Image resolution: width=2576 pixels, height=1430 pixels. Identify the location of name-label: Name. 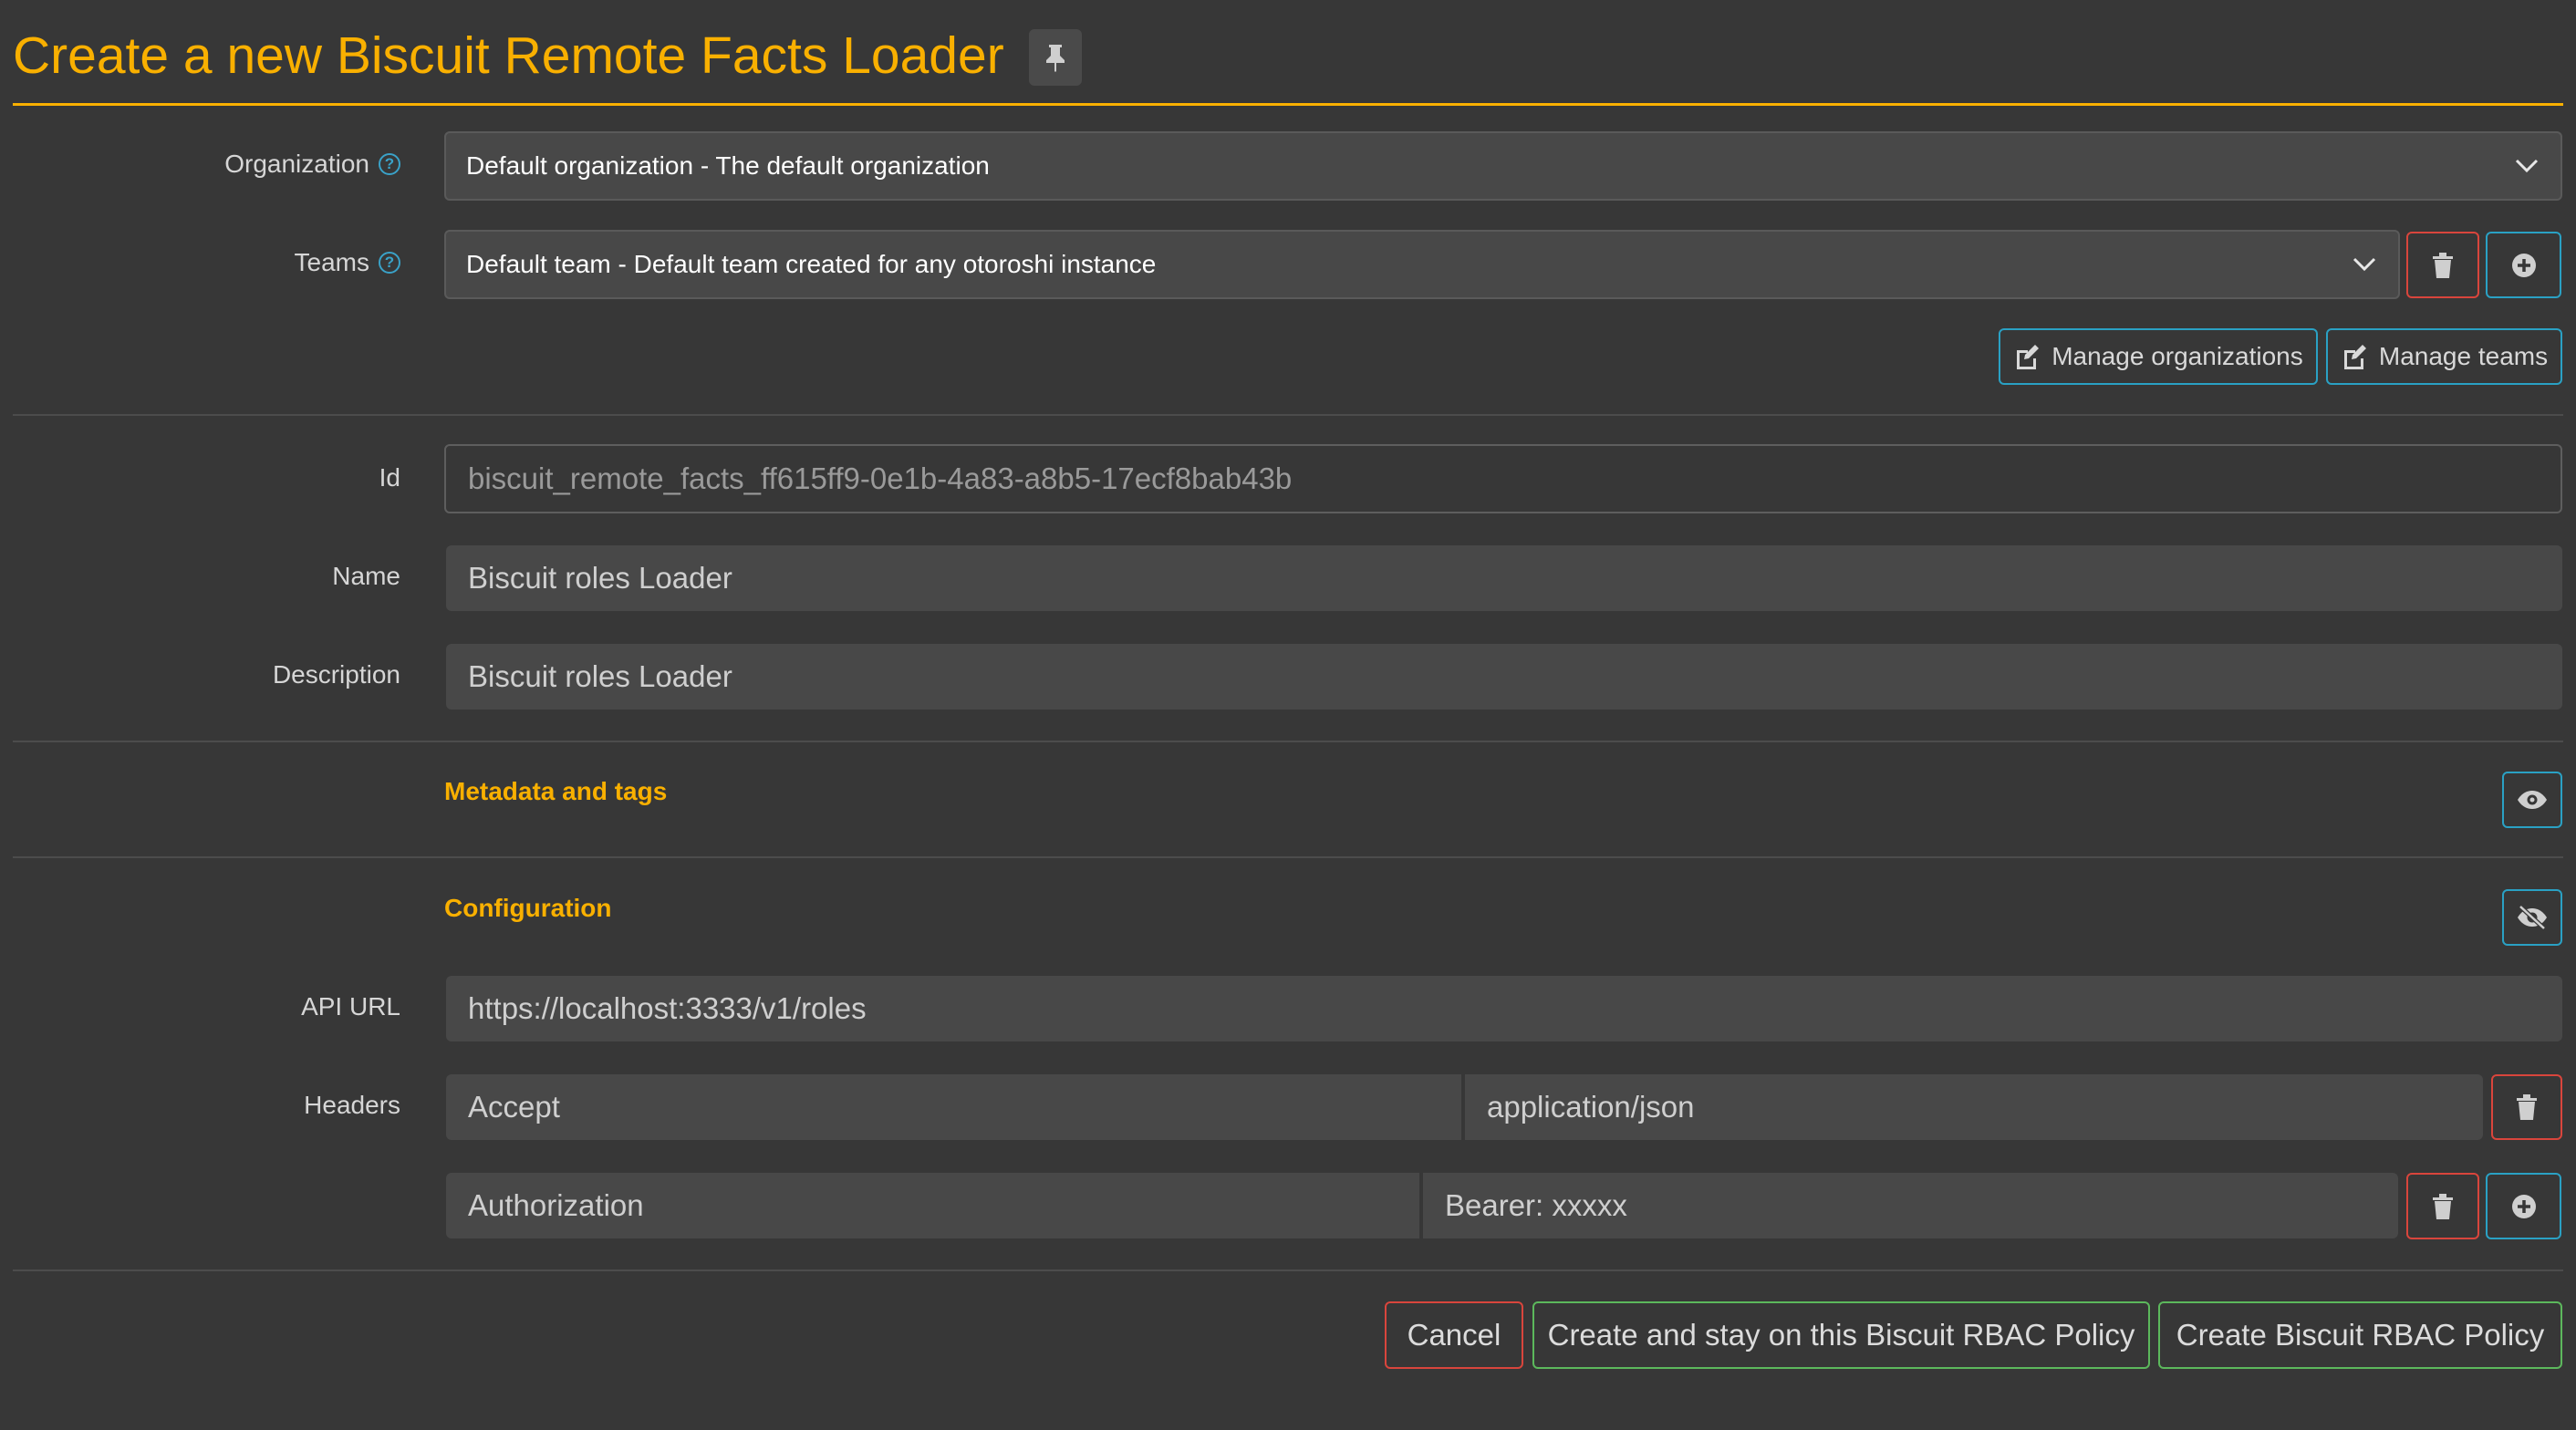
(366, 576).